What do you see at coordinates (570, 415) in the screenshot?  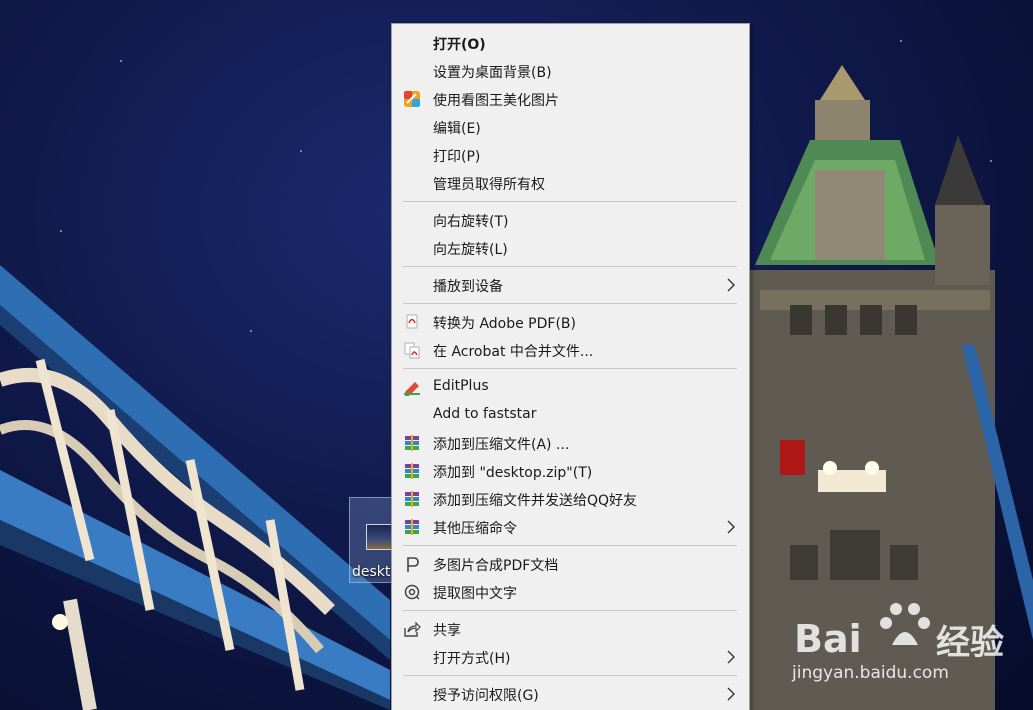 I see `menu-item-add-to-faststar: Add to faststar` at bounding box center [570, 415].